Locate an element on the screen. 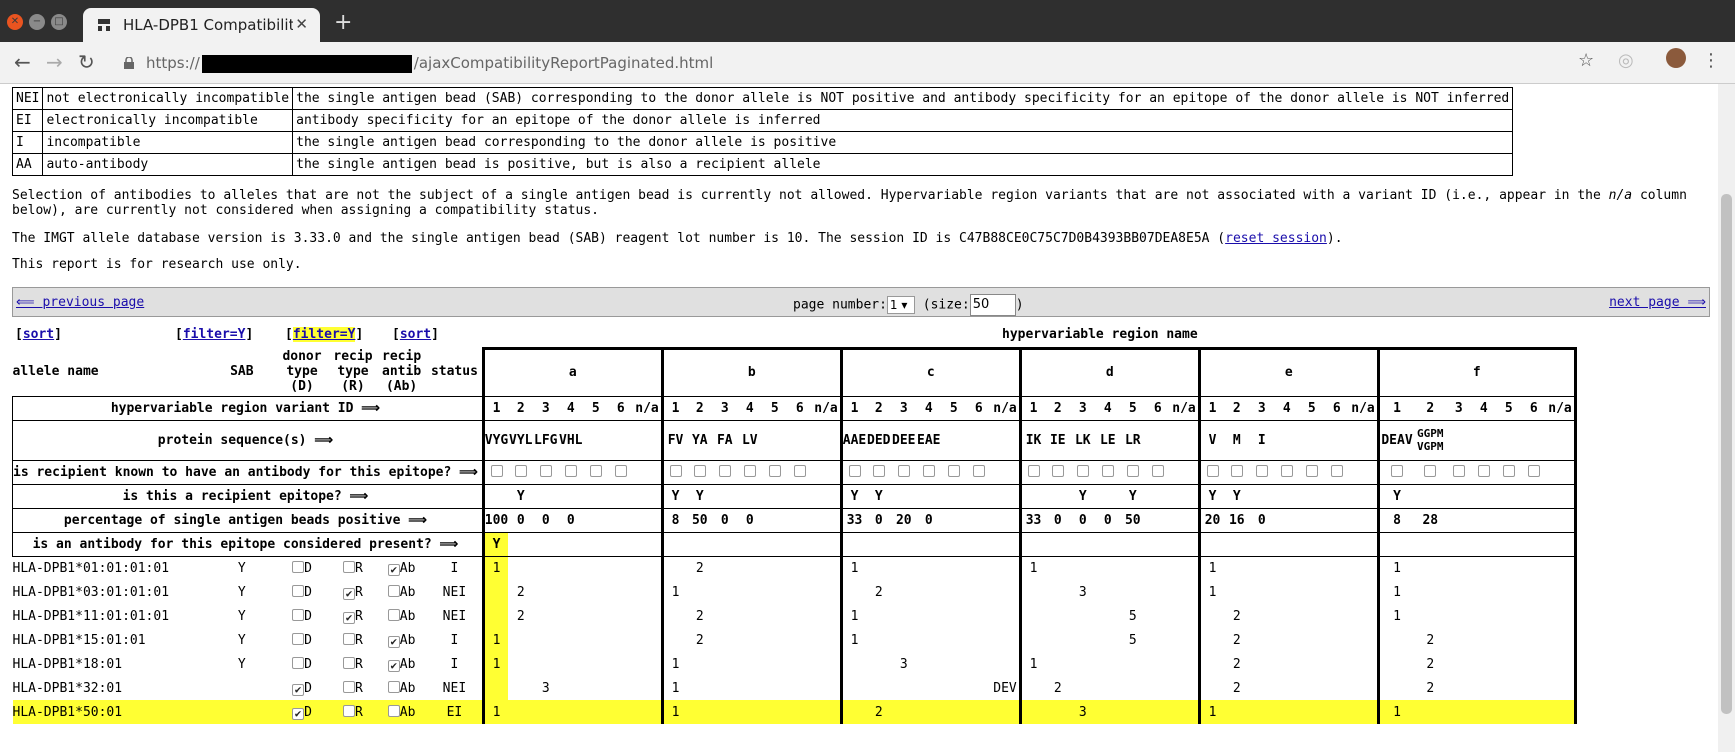 The image size is (1735, 752). recip-type-checkbox-cell: ✔ R is located at coordinates (353, 616).